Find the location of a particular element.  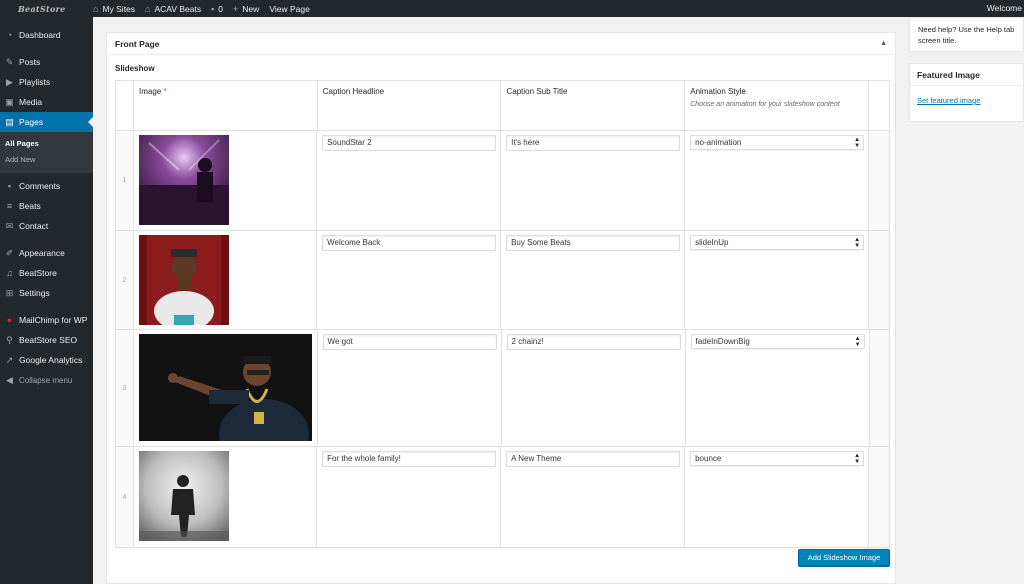

sidebar-item-appearance: ✐ Appearance is located at coordinates (46, 253).